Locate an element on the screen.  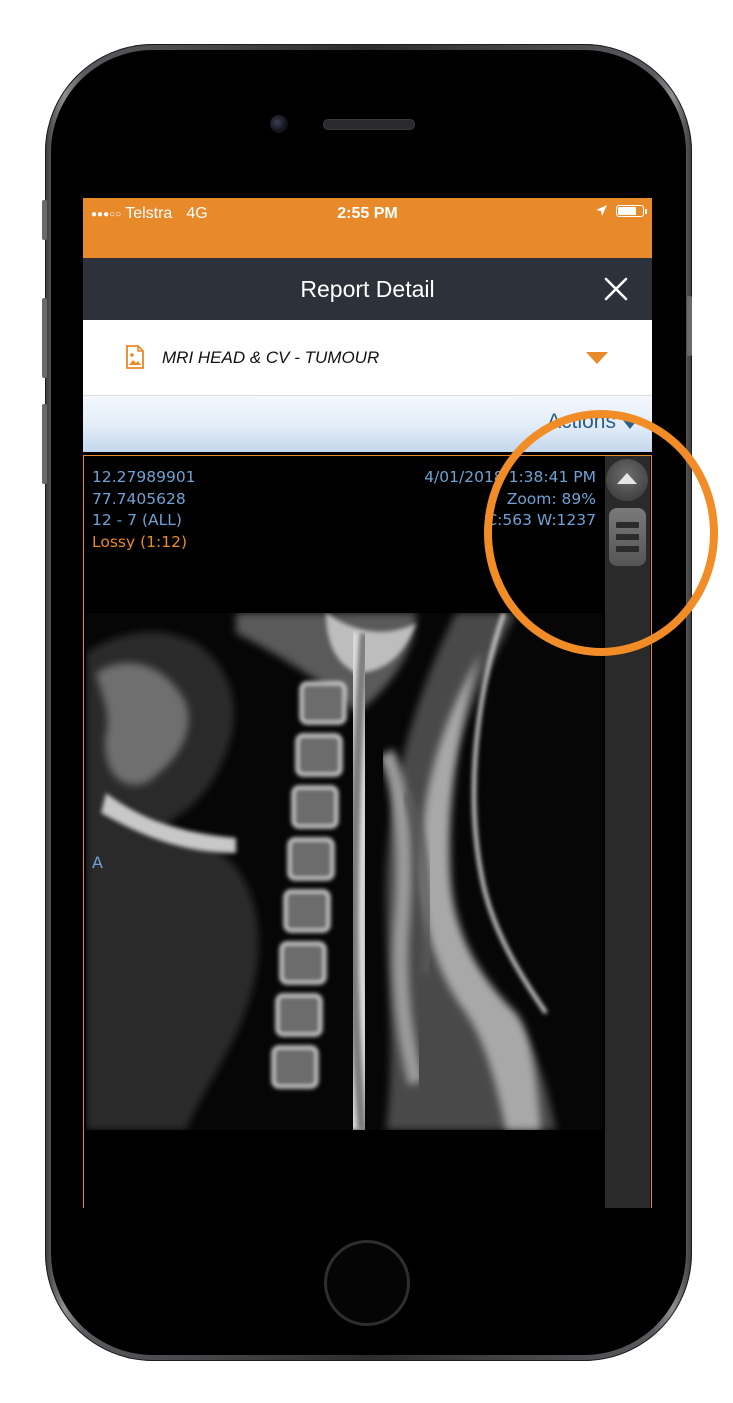
volume-down-button is located at coordinates (44, 338).